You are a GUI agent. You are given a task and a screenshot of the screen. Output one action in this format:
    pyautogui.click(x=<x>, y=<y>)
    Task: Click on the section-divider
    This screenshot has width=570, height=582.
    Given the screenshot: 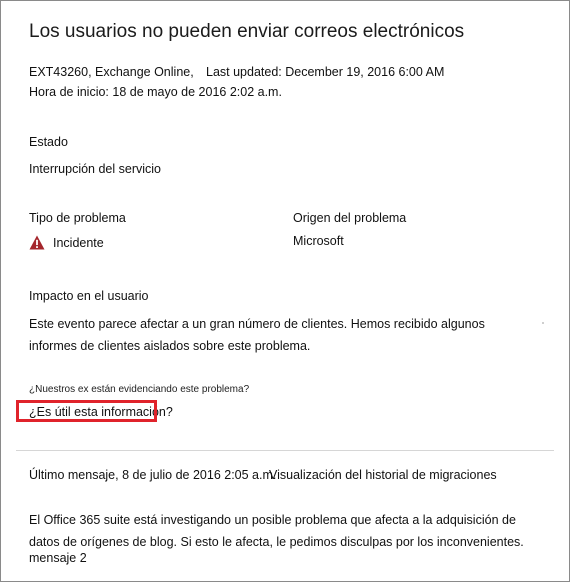 What is the action you would take?
    pyautogui.click(x=285, y=450)
    